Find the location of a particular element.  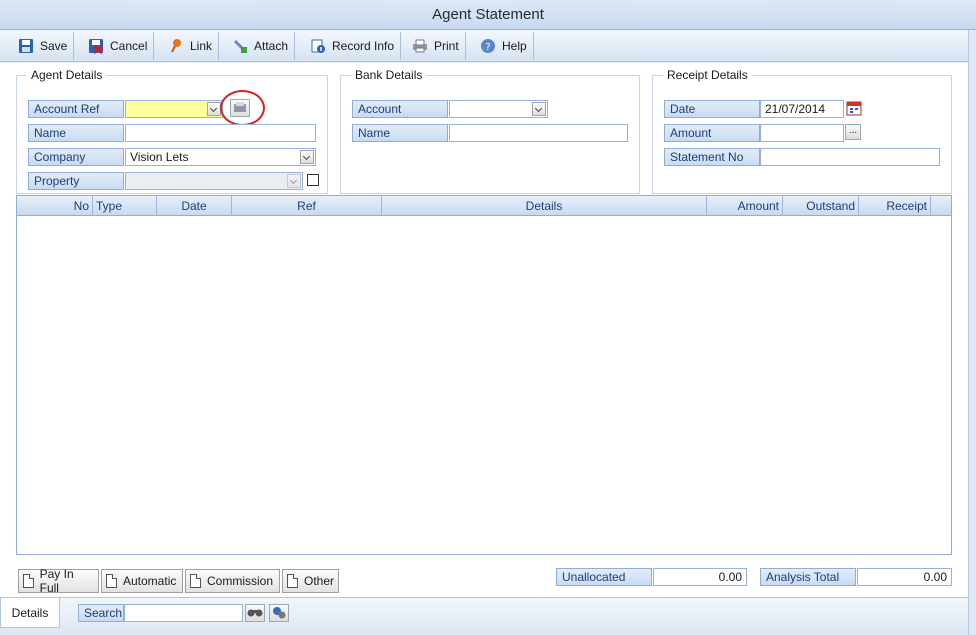

tab-details: Details is located at coordinates (30, 613).